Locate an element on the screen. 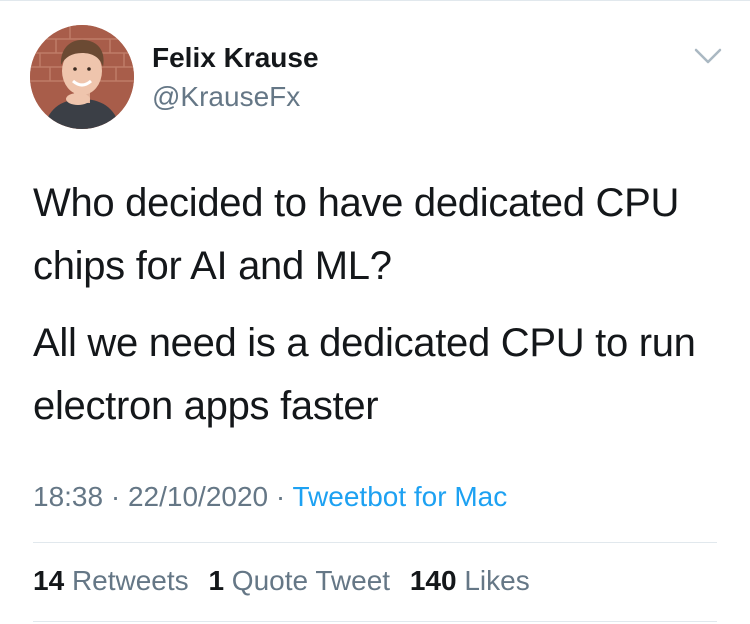  likes-count: 140 is located at coordinates (433, 580).